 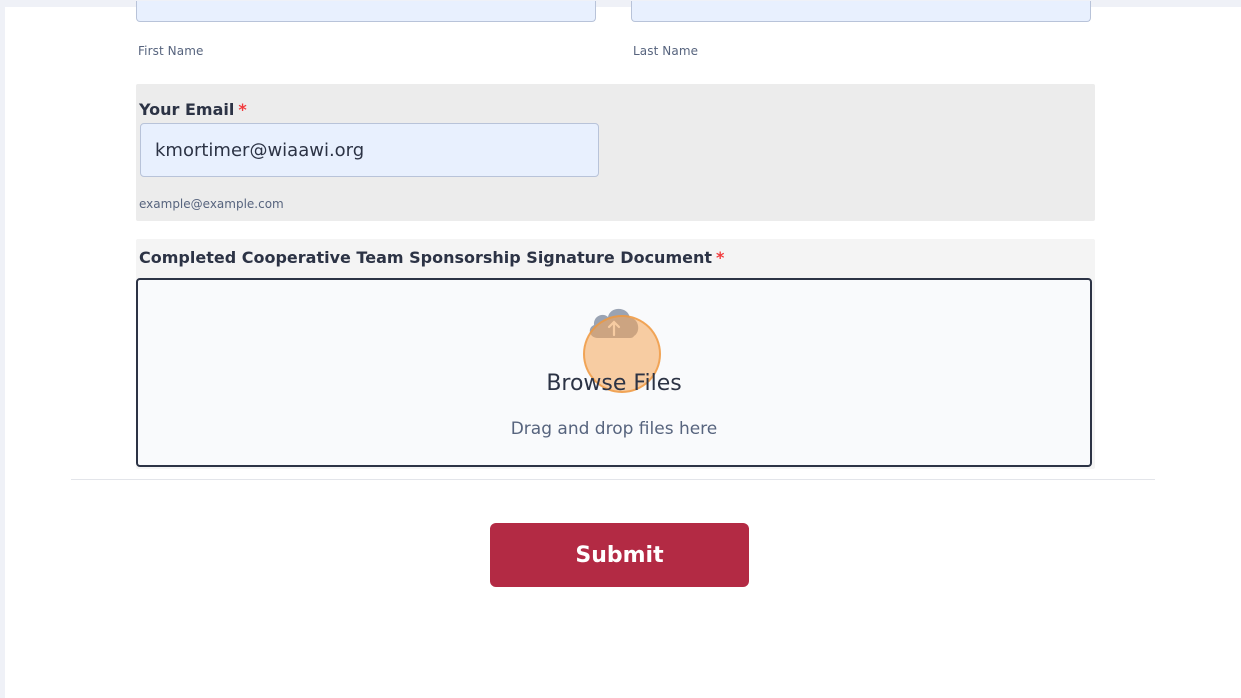 I want to click on email-input, so click(x=369, y=150).